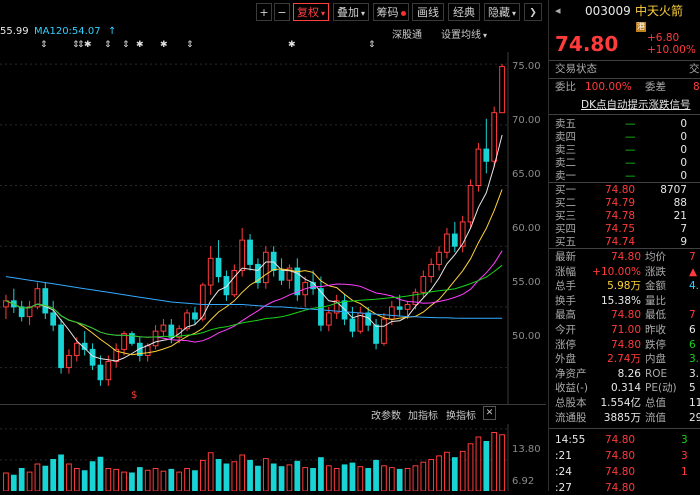  I want to click on diejia-button: 叠加 ▾, so click(351, 12).